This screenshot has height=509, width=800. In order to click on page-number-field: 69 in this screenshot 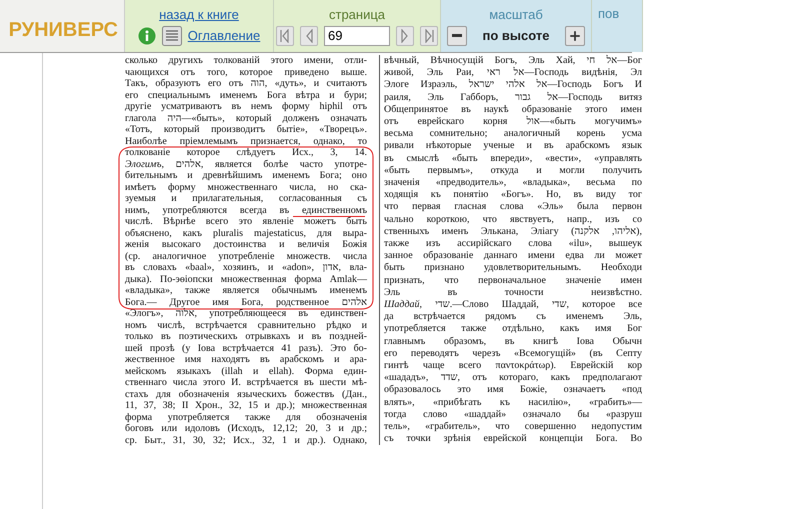, I will do `click(357, 36)`.